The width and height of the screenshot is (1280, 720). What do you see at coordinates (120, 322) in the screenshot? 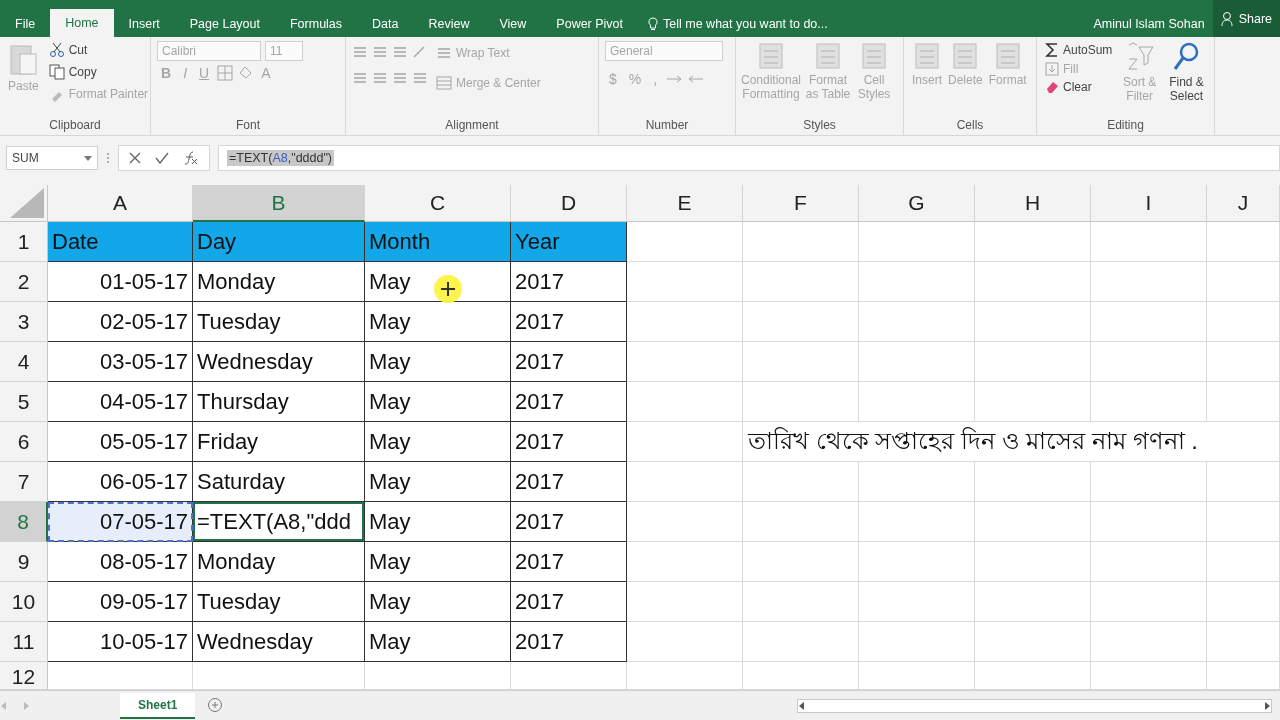
I see `table-cell: 02-05-17` at bounding box center [120, 322].